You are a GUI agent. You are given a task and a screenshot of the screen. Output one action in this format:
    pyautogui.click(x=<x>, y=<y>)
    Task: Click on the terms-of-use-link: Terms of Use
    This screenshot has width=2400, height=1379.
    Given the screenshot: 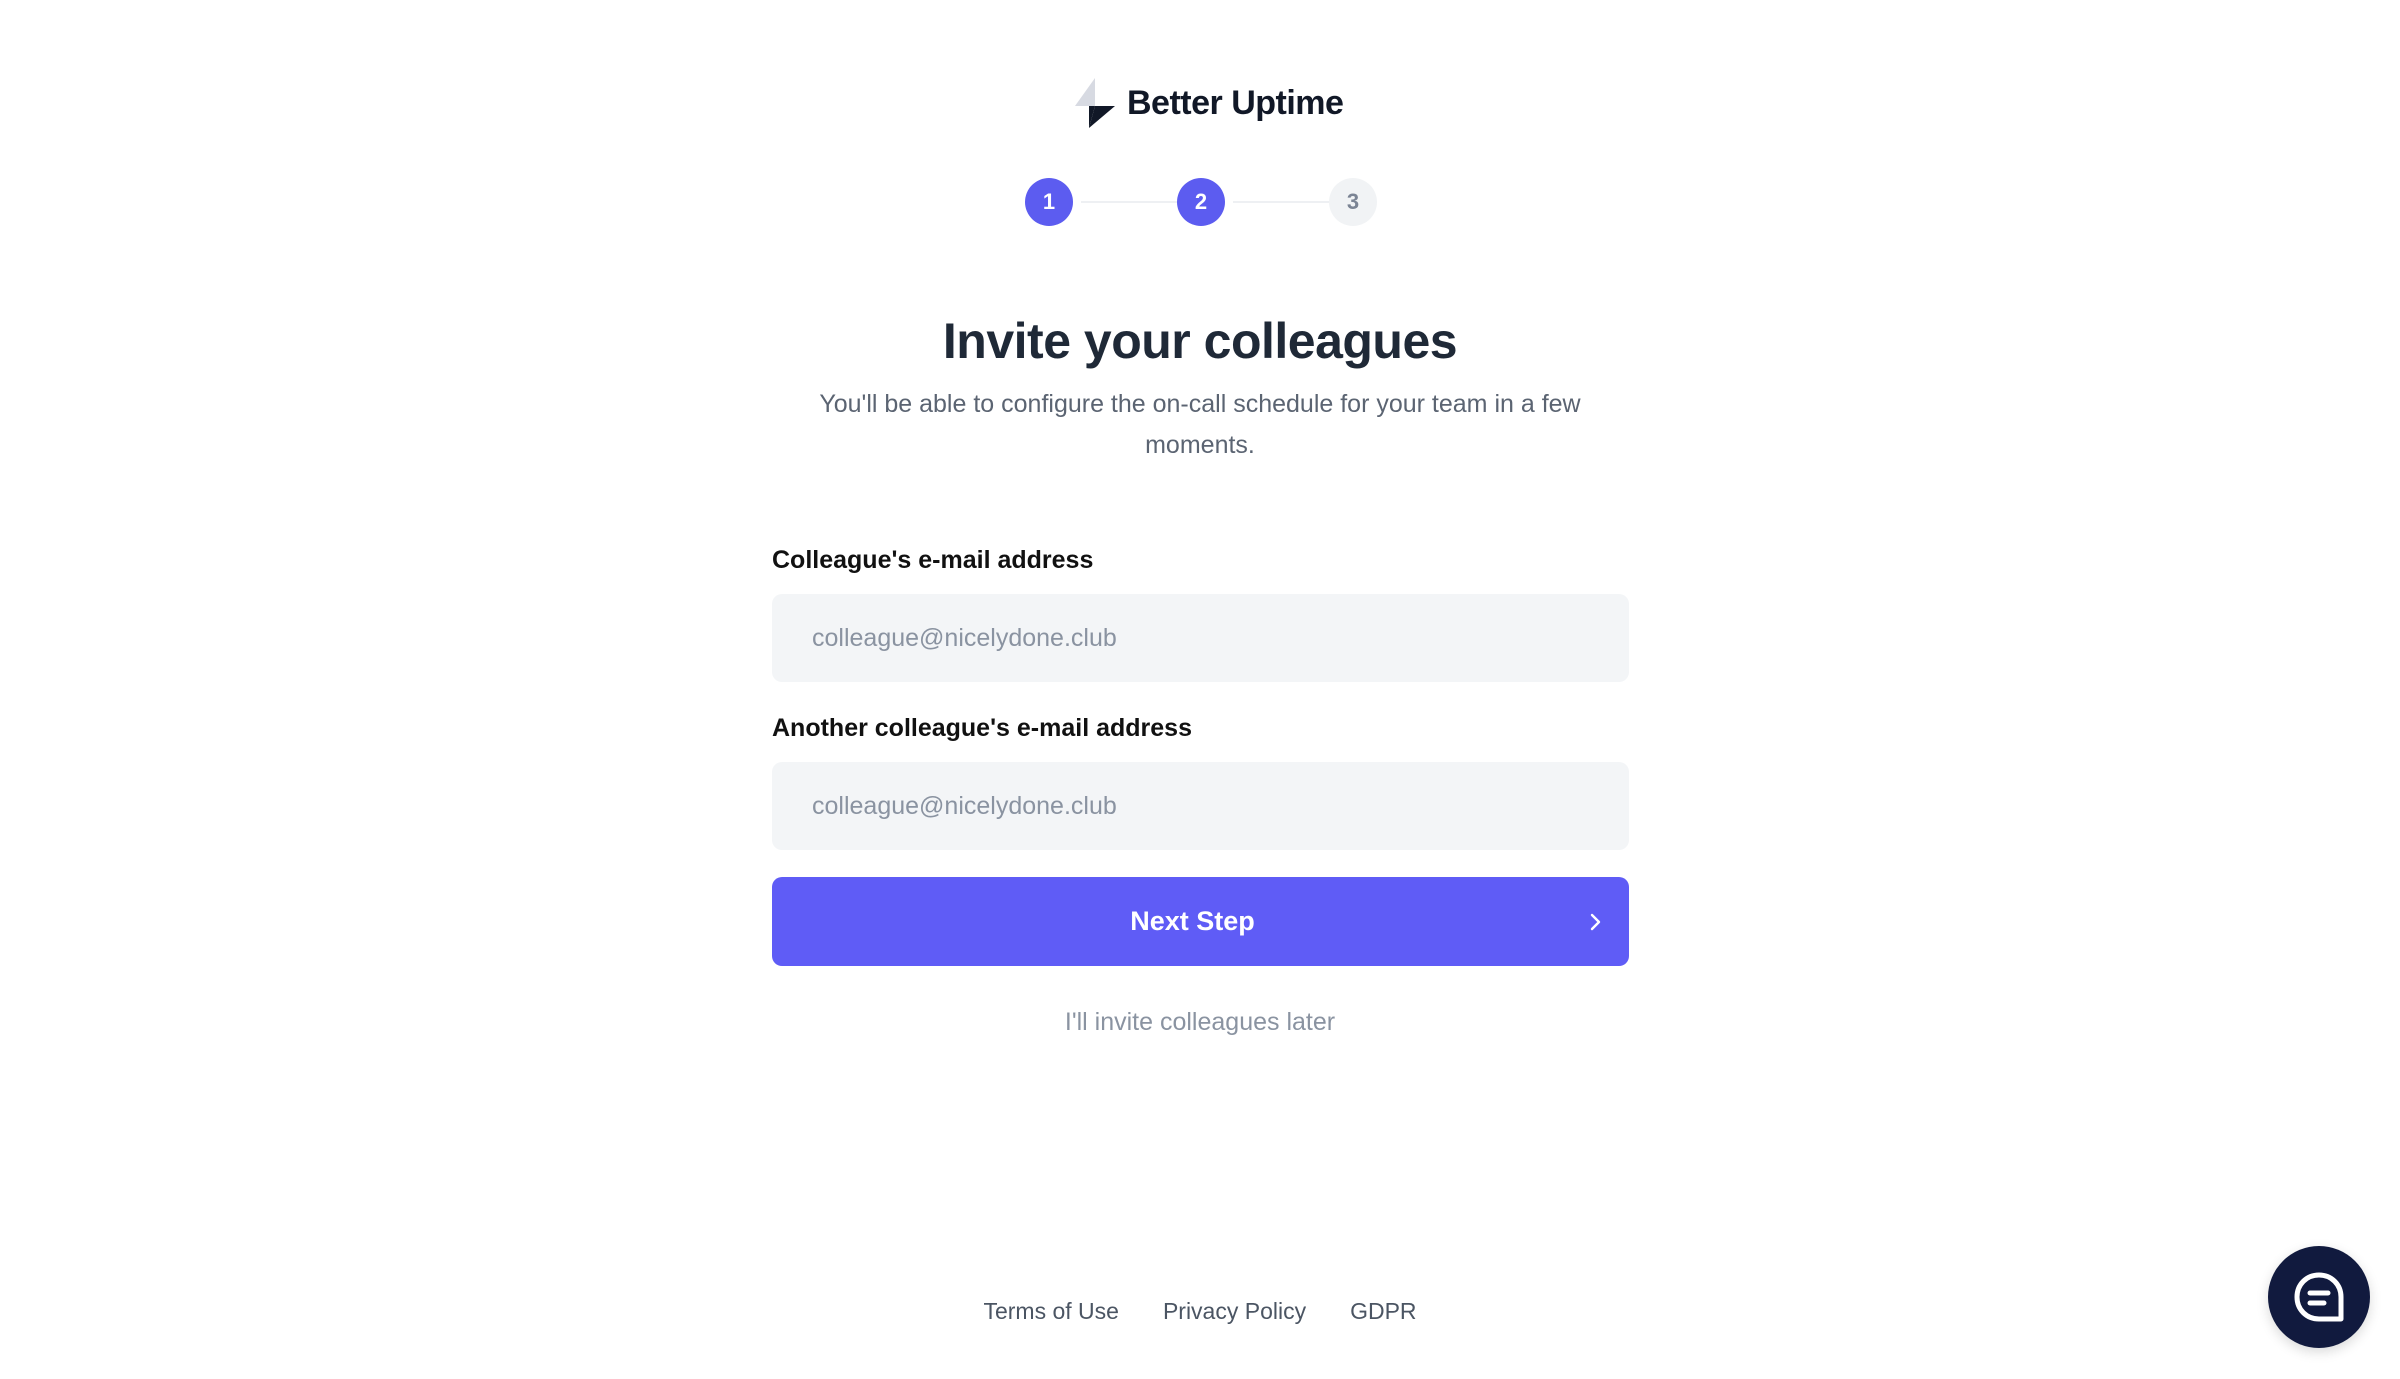 What is the action you would take?
    pyautogui.click(x=1050, y=1311)
    